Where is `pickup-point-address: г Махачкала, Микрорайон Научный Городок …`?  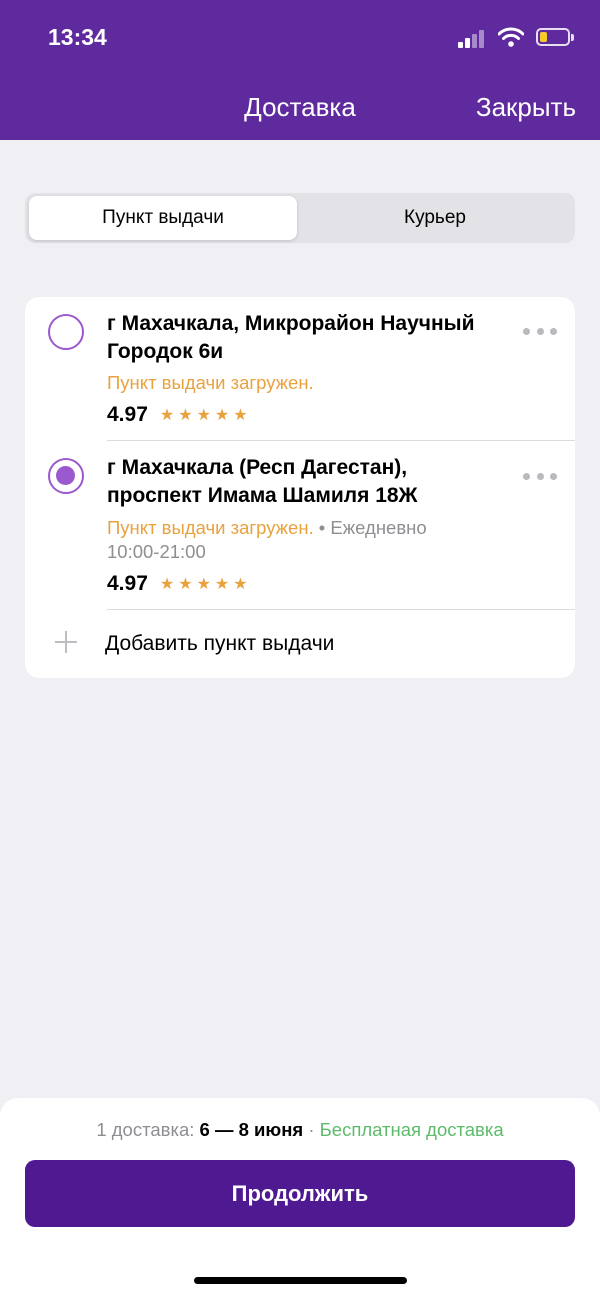
pickup-point-address: г Махачкала, Микрорайон Научный Городок … is located at coordinates (291, 337).